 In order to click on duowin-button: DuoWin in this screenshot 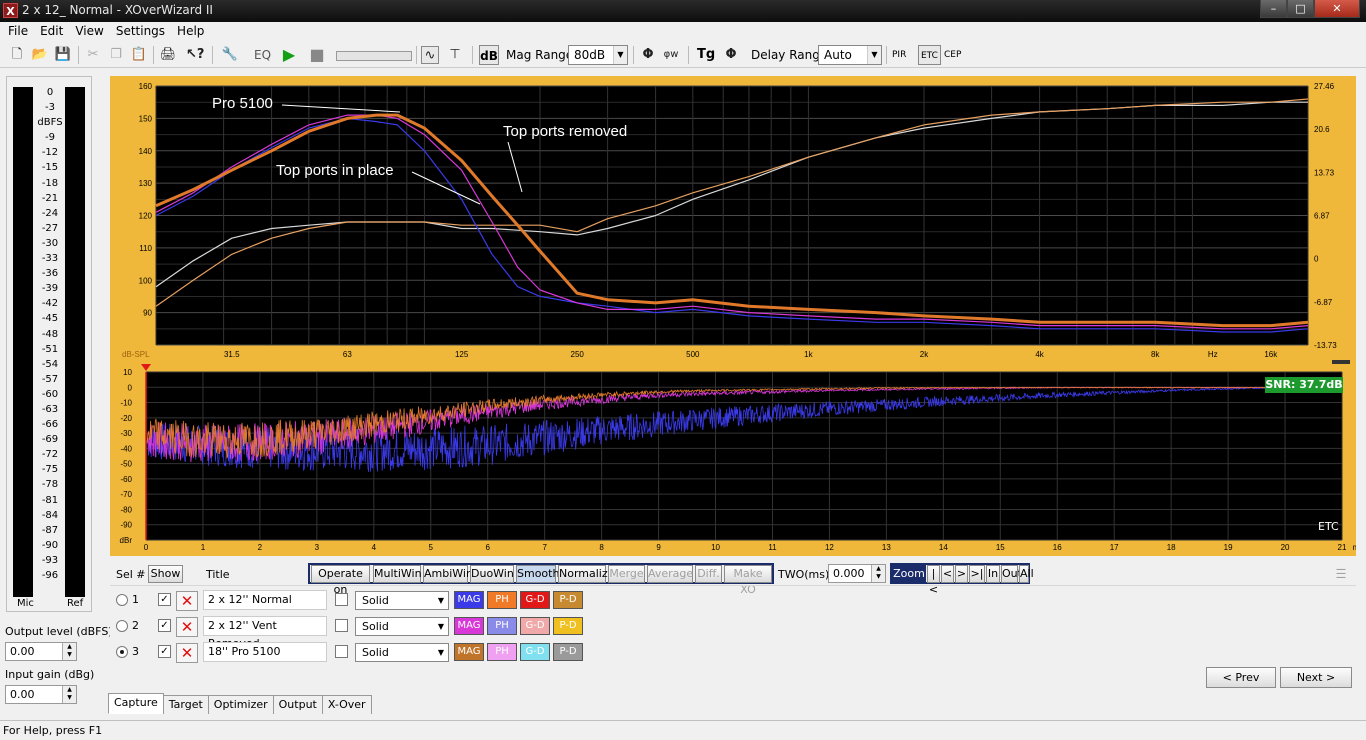, I will do `click(492, 574)`.